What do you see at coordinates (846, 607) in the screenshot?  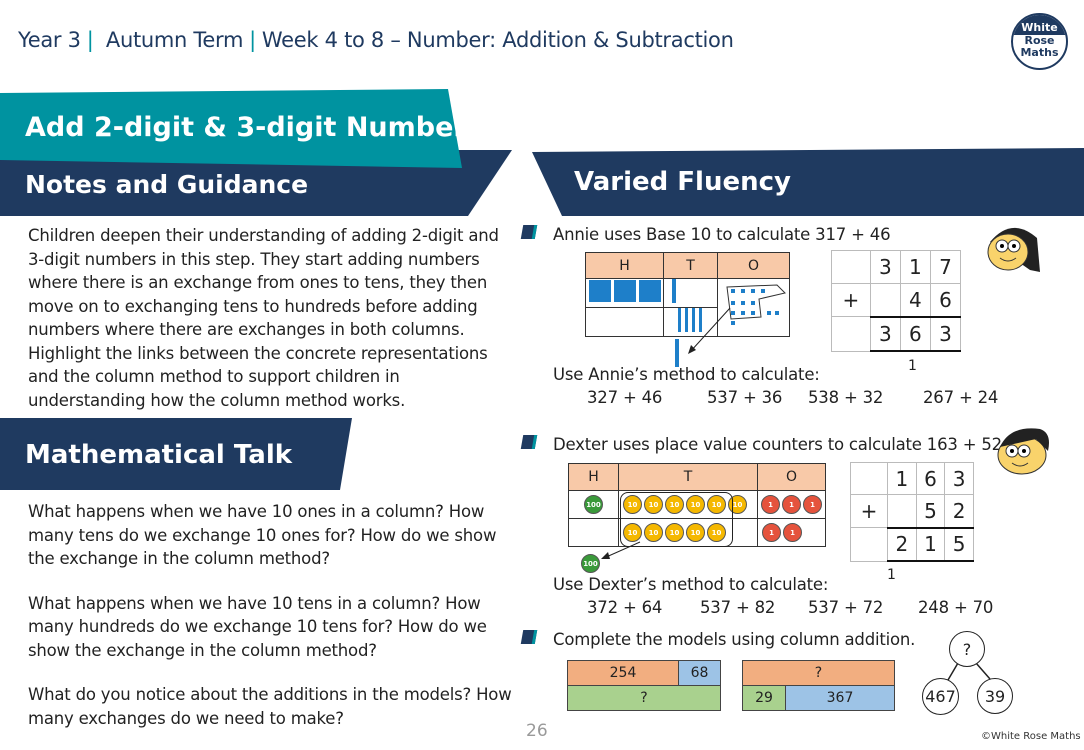 I see `calc: 537 + 72` at bounding box center [846, 607].